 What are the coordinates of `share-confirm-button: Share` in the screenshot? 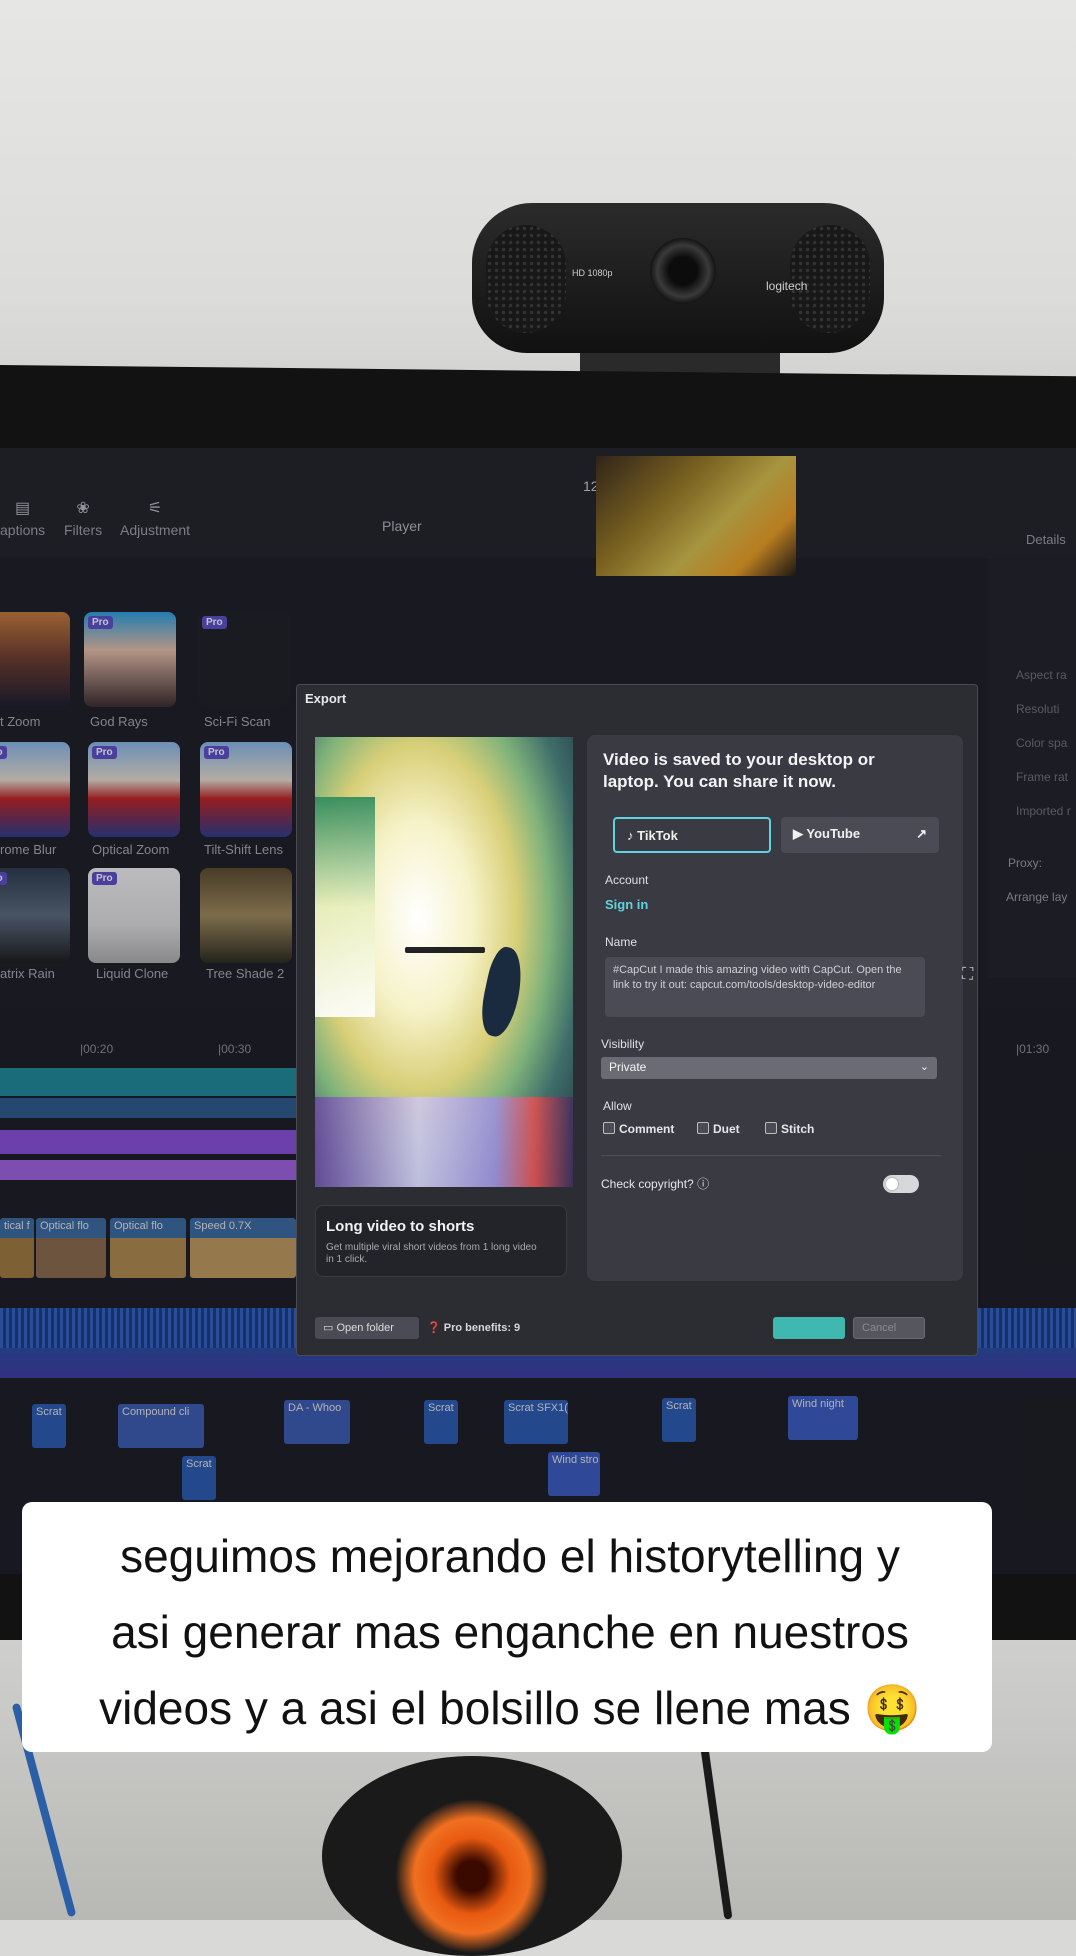 It's located at (809, 1328).